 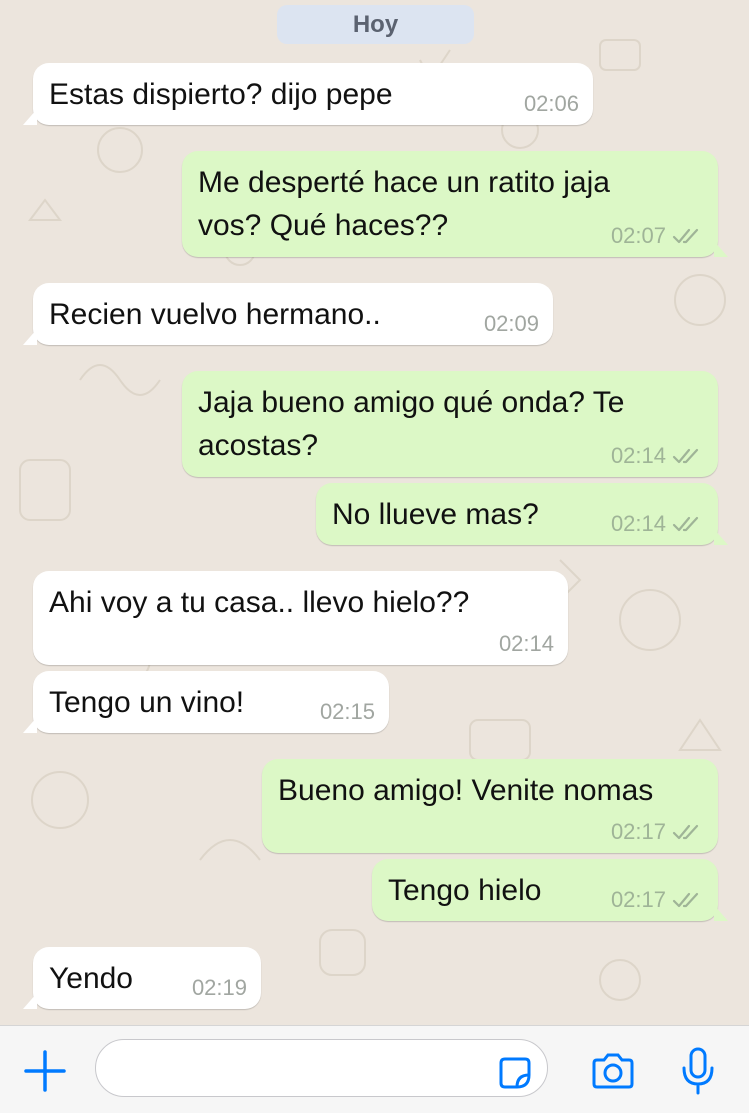 I want to click on message-text-line: Bueno amigo! Venite nomas, so click(x=466, y=790).